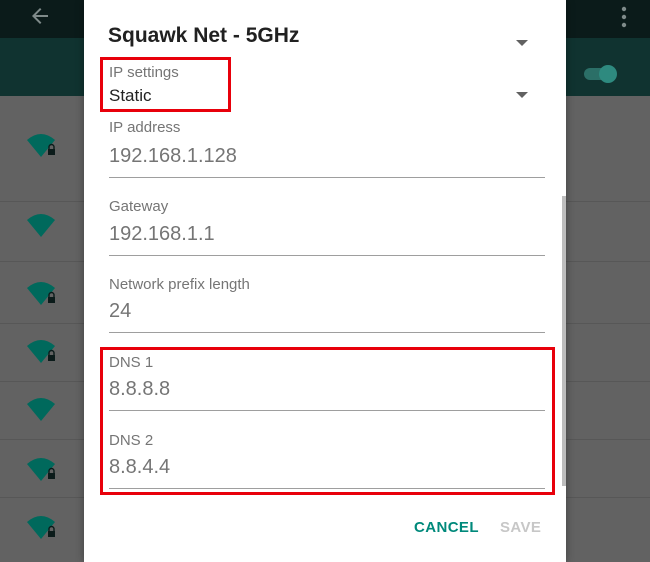 The width and height of the screenshot is (650, 562). What do you see at coordinates (564, 341) in the screenshot?
I see `dialog-scrollbar` at bounding box center [564, 341].